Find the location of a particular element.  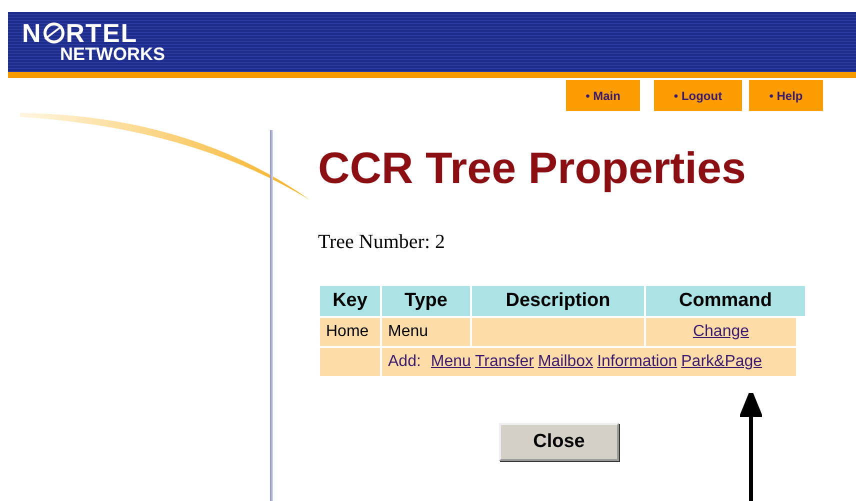

nav-button: • Logout is located at coordinates (698, 95).